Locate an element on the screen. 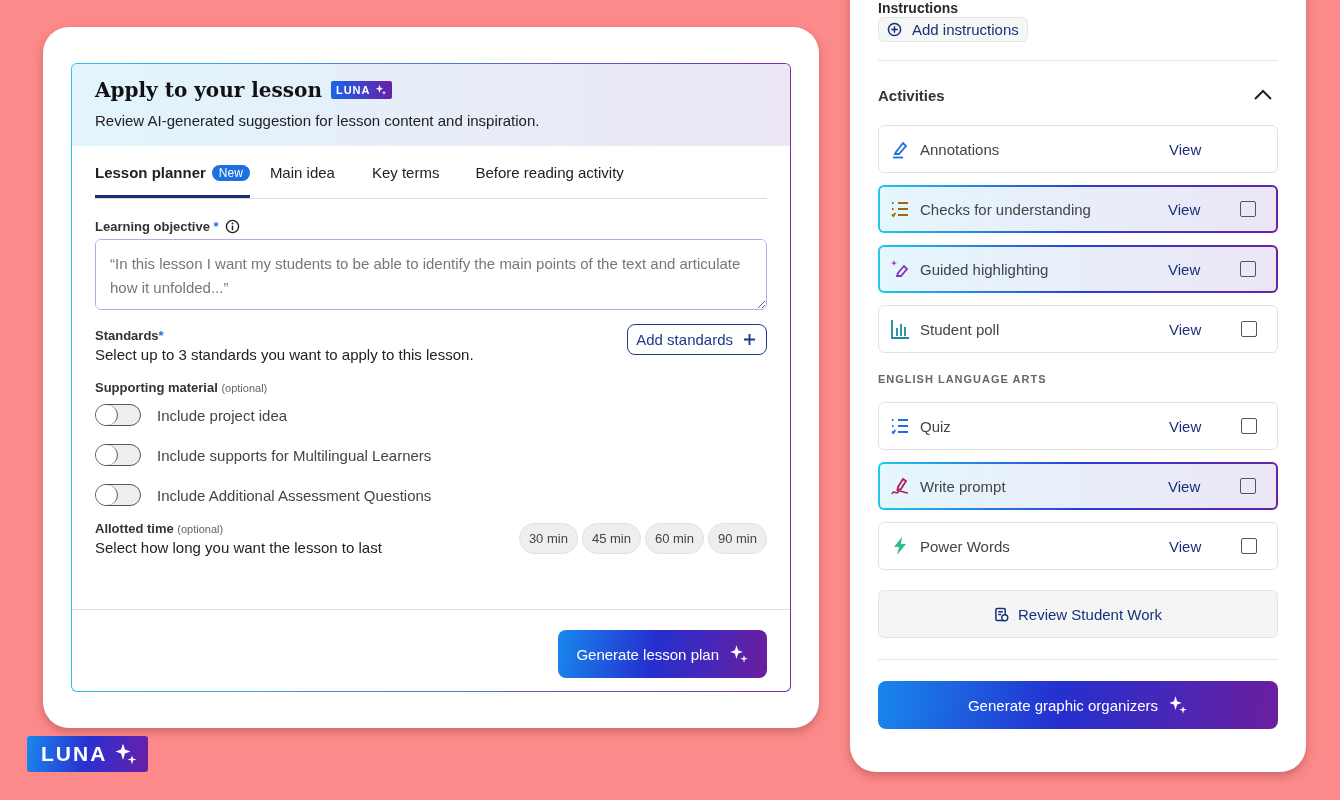  activity-card: Write prompt View is located at coordinates (1078, 486).